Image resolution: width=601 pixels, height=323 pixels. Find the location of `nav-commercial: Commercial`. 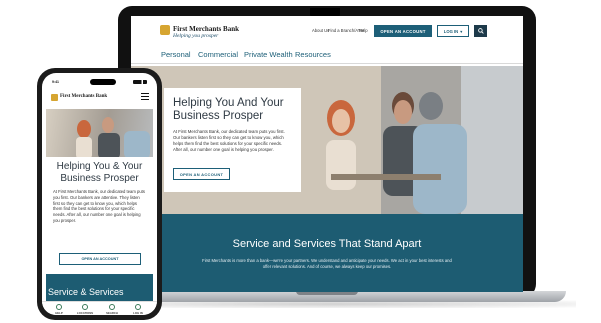

nav-commercial: Commercial is located at coordinates (218, 54).